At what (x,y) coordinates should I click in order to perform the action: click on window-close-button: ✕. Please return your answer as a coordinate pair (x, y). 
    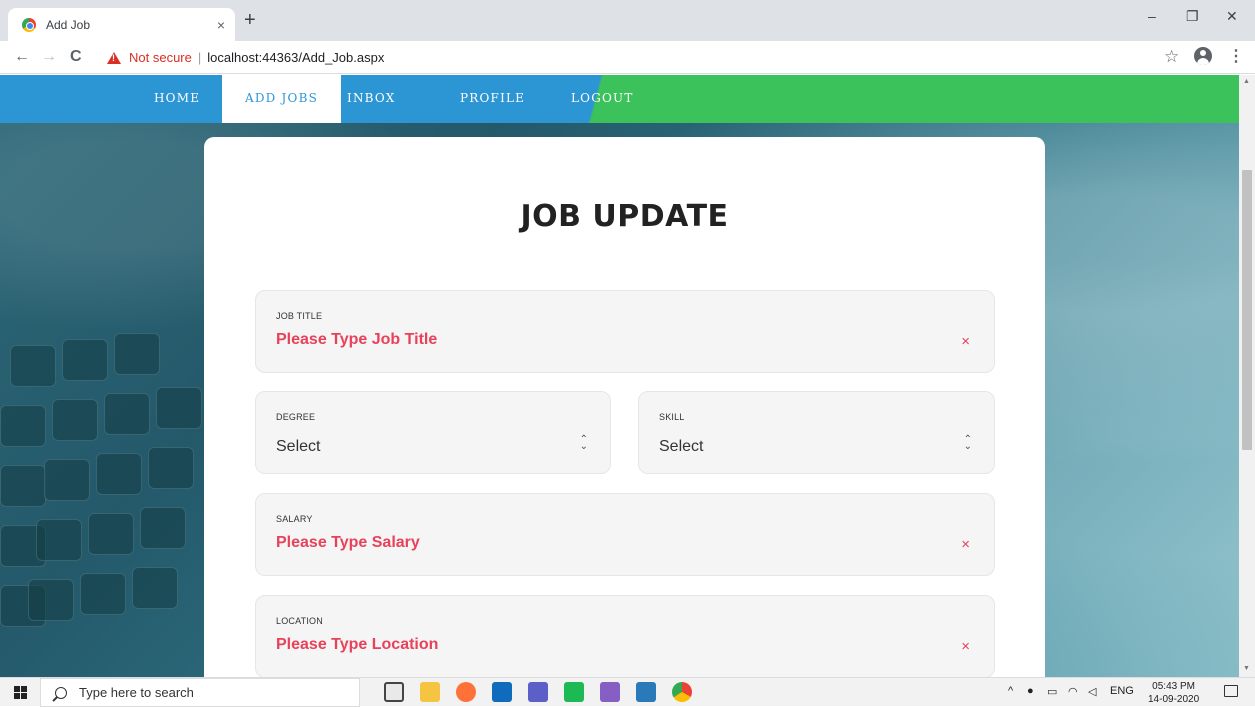
    Looking at the image, I should click on (1232, 16).